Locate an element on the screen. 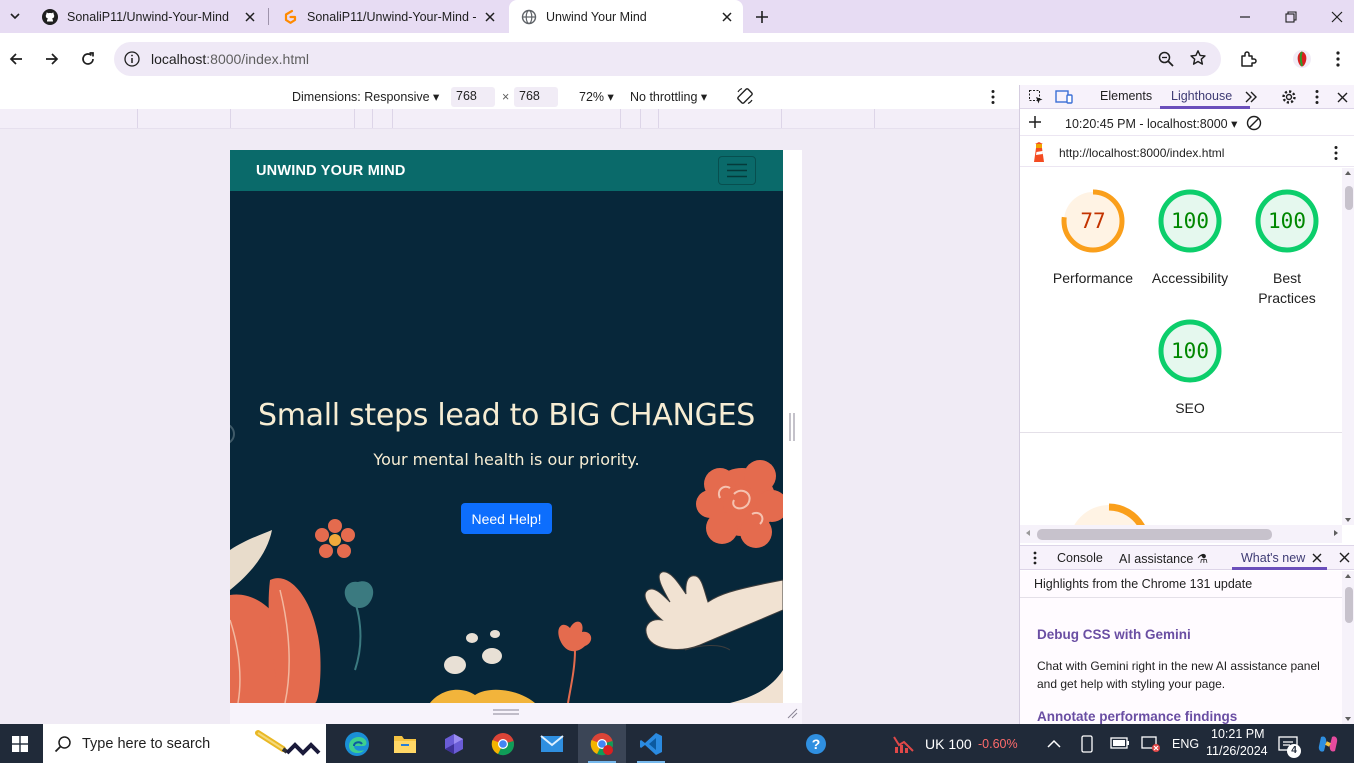  performance-gauge-preview is located at coordinates (1109, 514).